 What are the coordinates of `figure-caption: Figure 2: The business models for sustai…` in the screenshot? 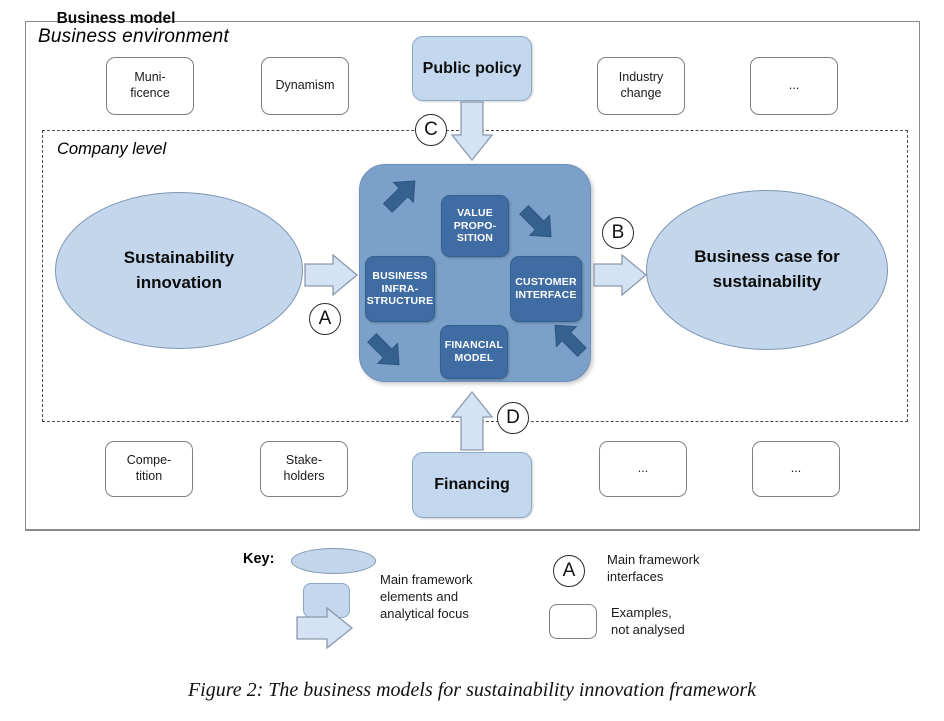 It's located at (472, 690).